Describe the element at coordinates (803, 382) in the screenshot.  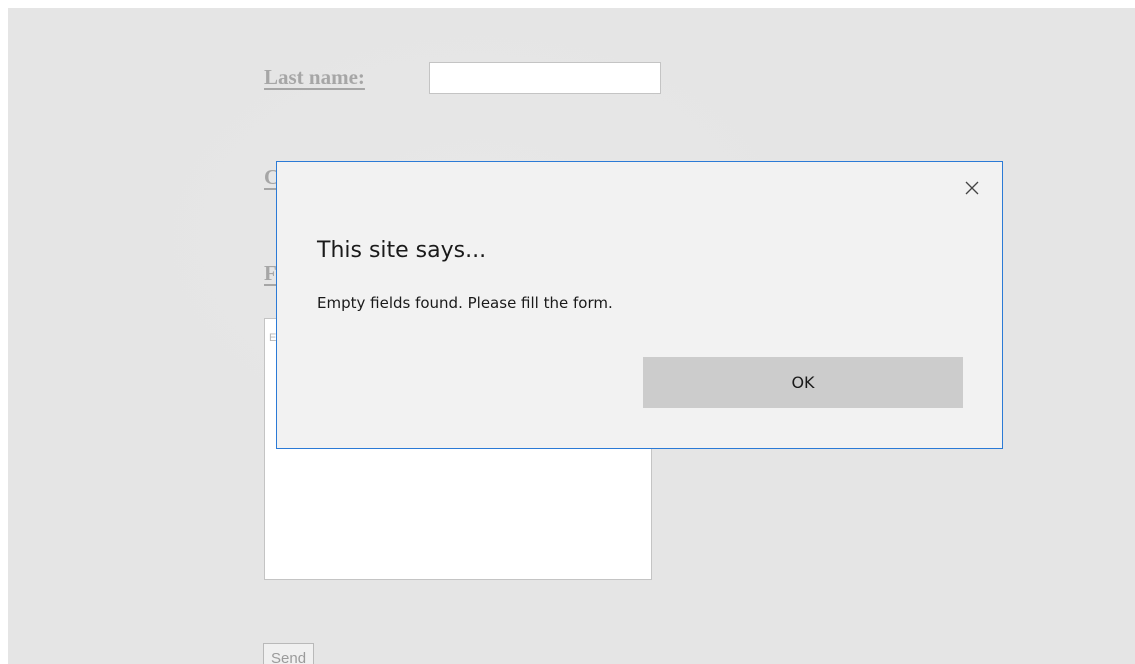
I see `ok-button: OK` at that location.